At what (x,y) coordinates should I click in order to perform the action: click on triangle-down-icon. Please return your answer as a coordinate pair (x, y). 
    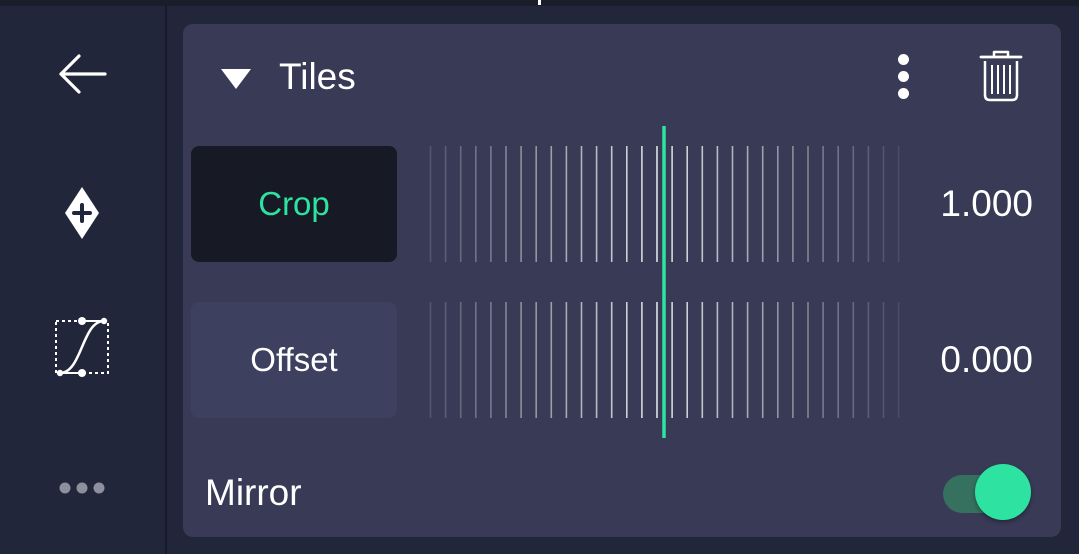
    Looking at the image, I should click on (236, 79).